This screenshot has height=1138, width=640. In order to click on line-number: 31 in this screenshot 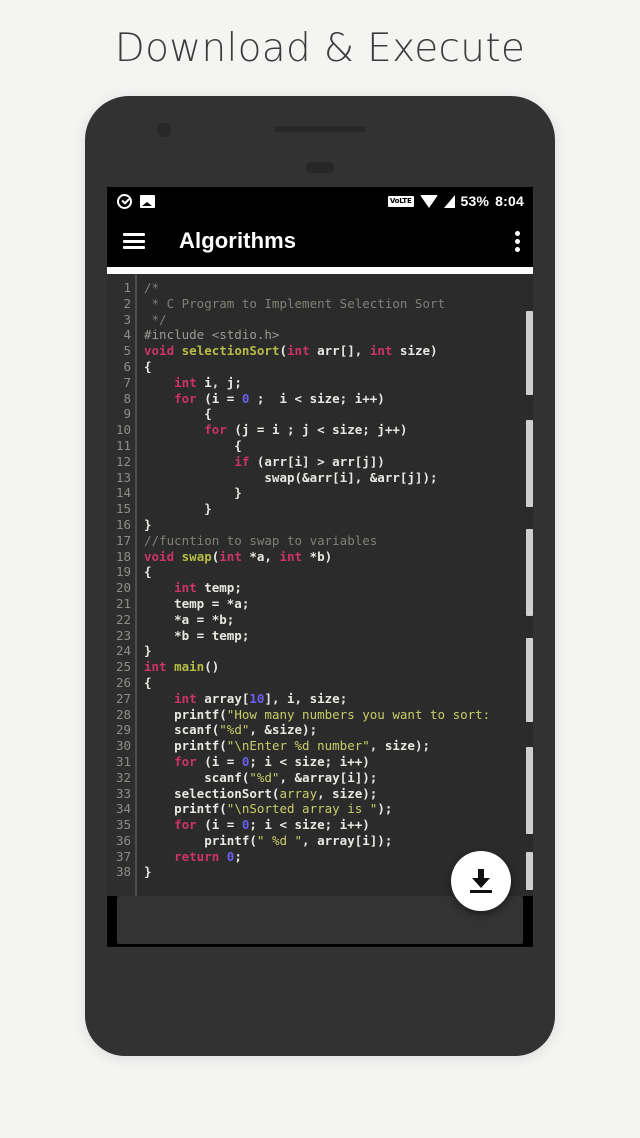, I will do `click(123, 761)`.